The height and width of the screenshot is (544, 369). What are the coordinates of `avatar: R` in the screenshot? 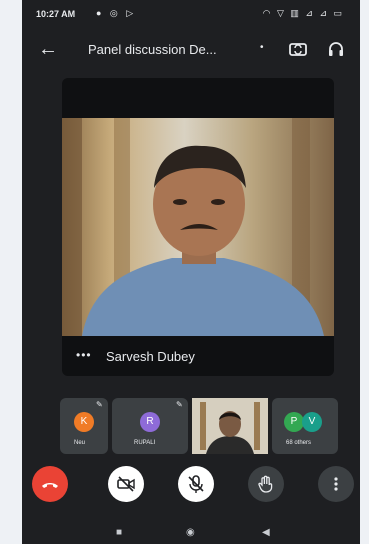 It's located at (150, 422).